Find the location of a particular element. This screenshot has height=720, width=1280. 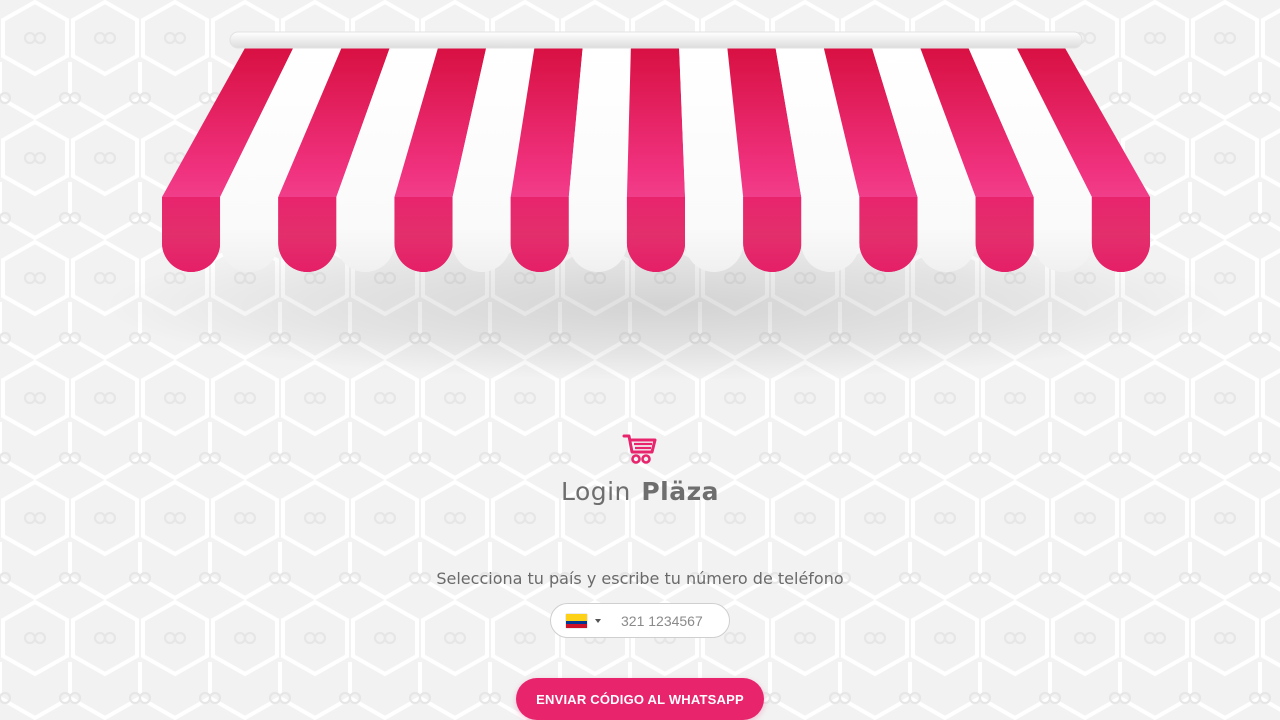

phone-field is located at coordinates (640, 620).